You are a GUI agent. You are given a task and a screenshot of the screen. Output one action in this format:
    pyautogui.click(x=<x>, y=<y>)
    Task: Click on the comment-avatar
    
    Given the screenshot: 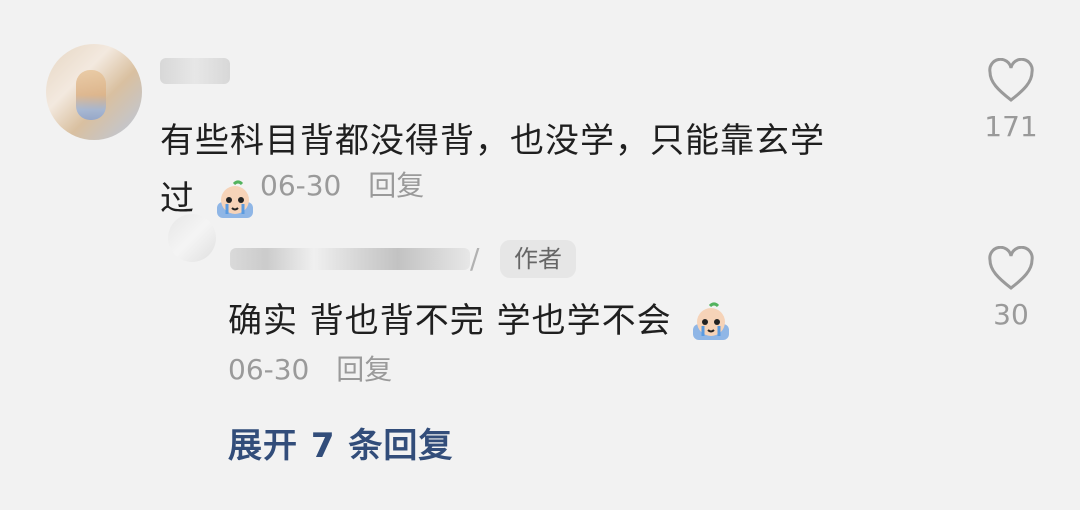 What is the action you would take?
    pyautogui.click(x=94, y=92)
    